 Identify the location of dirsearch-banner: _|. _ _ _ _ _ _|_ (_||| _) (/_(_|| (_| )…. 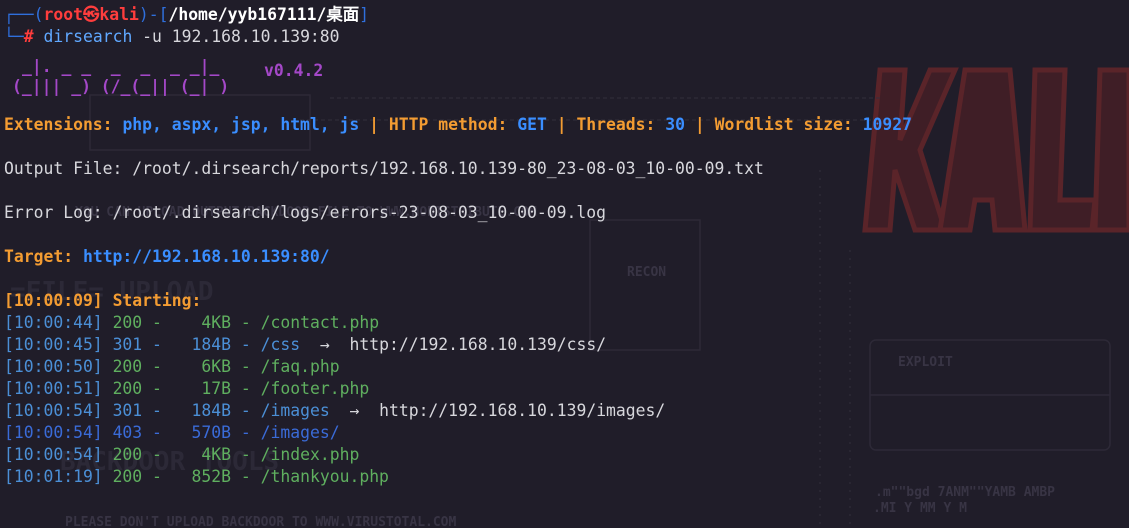
(566, 81).